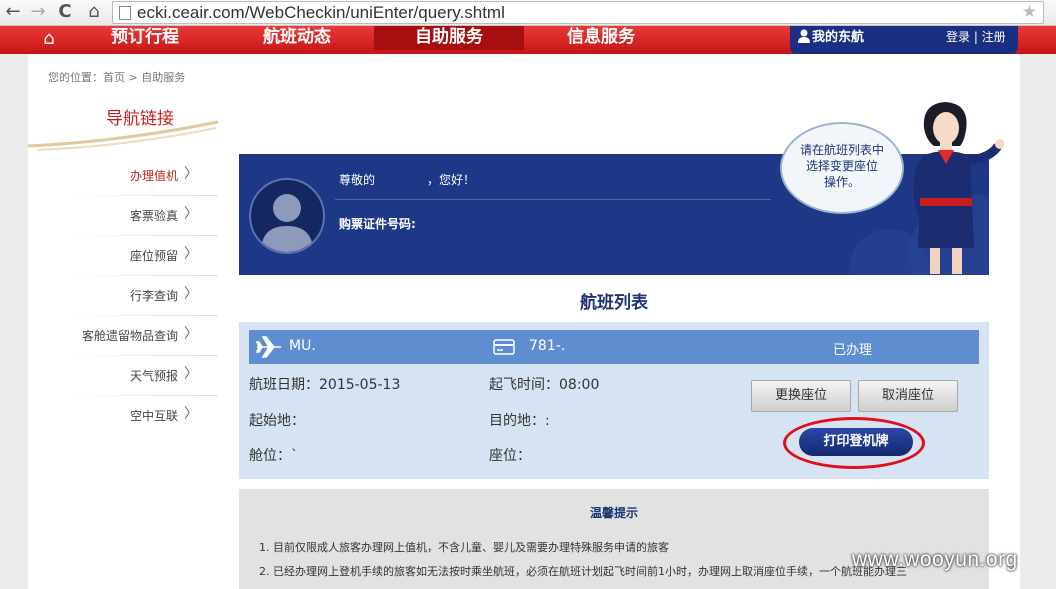 The width and height of the screenshot is (1056, 589). I want to click on sidebar-item-lost-items: 客舱遗留物品查询 〉, so click(123, 336).